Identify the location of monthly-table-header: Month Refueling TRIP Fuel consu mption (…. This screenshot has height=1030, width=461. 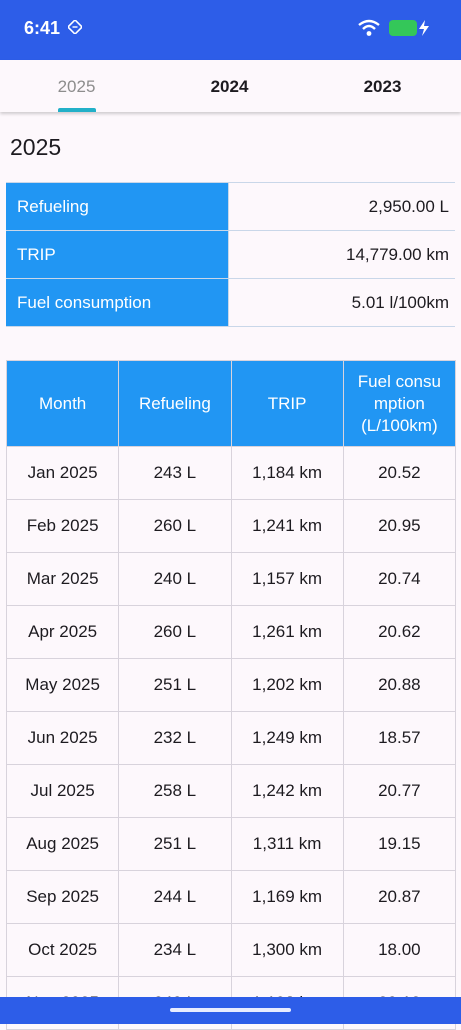
(231, 403).